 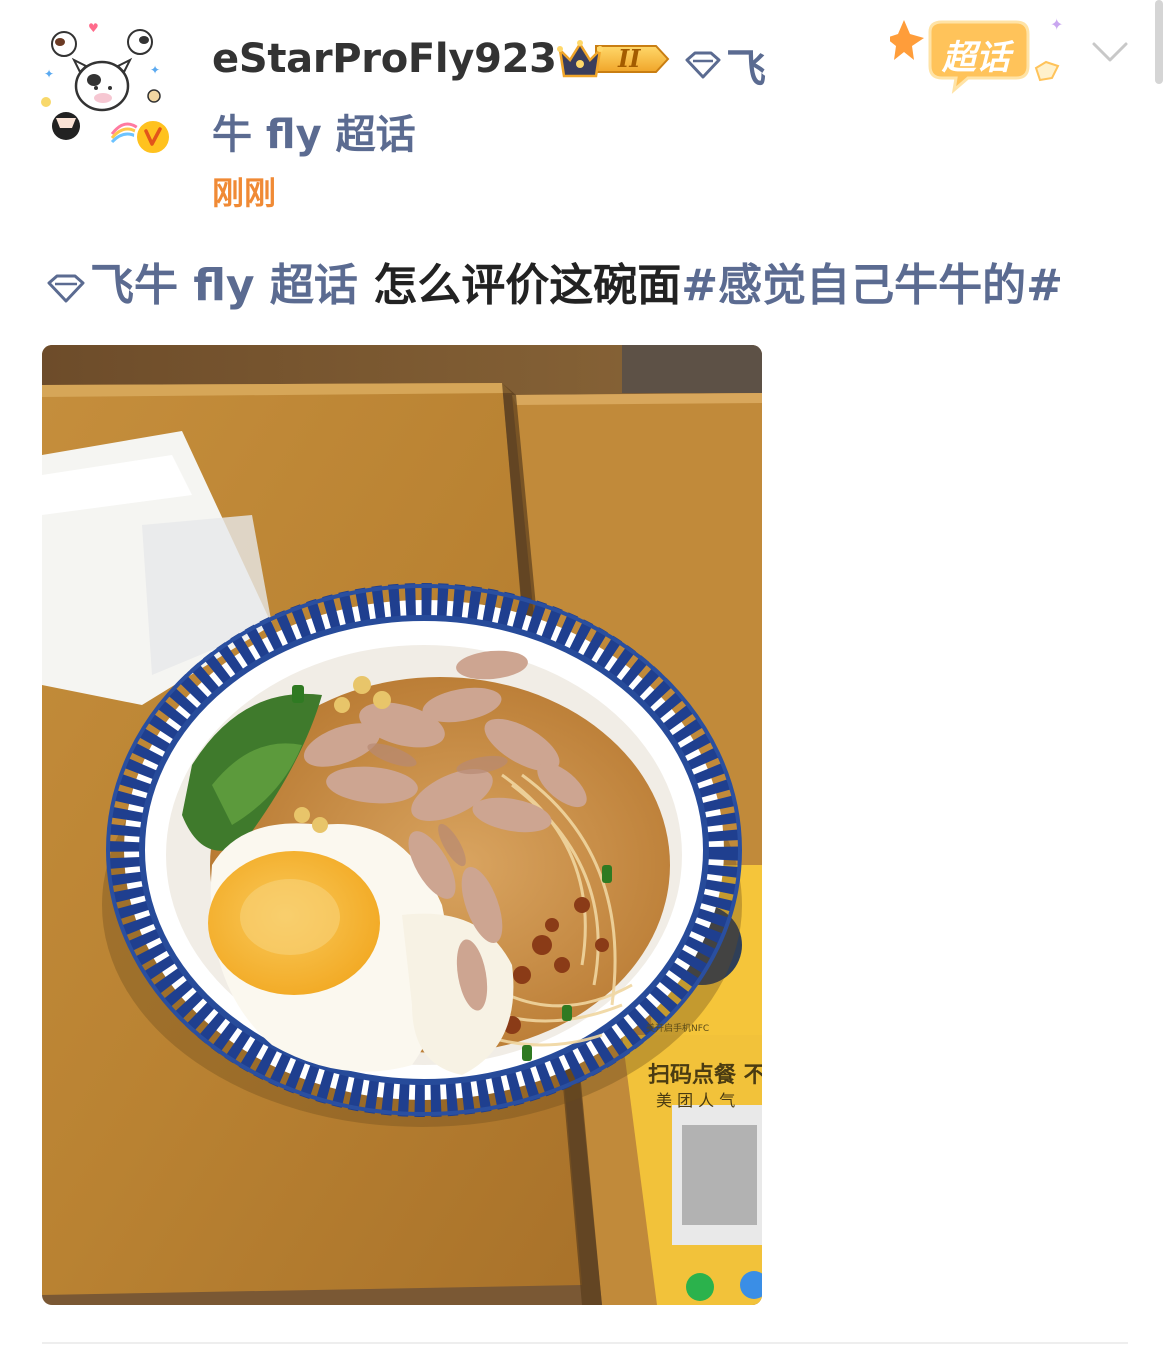 I want to click on photo-card-subtitle: 美 团 人 气, so click(x=696, y=1100).